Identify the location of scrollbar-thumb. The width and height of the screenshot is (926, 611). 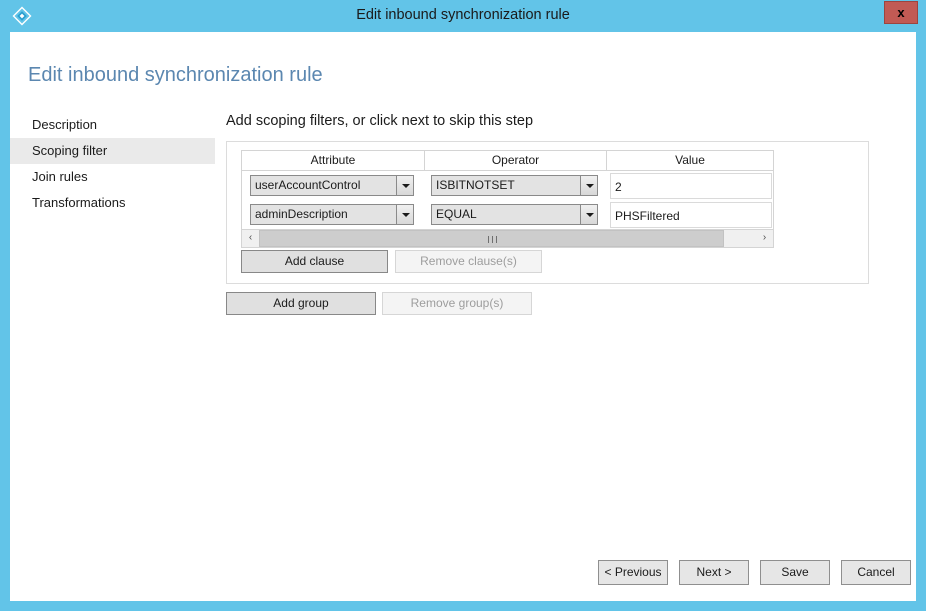
(491, 238).